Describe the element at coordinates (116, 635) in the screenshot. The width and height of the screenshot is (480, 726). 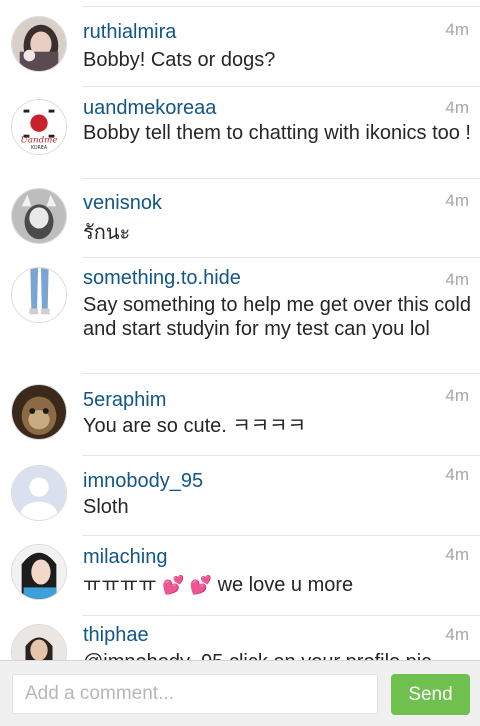
I see `comment-username: thiphae` at that location.